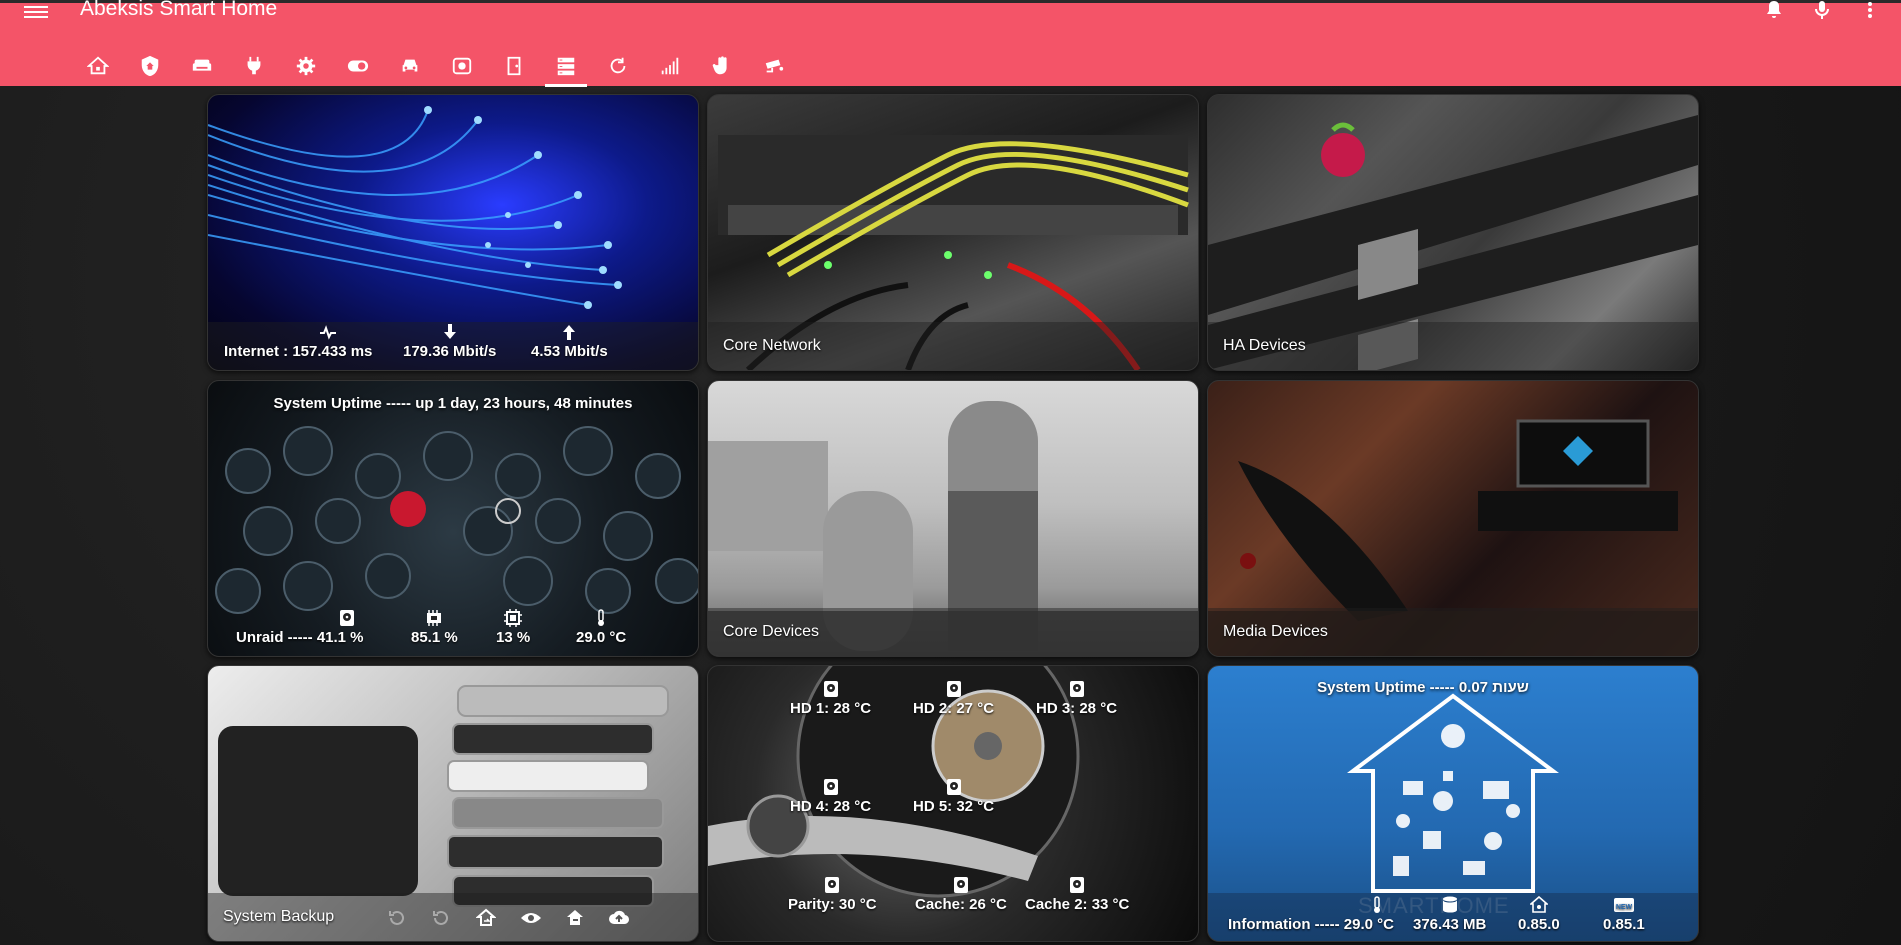 The image size is (1901, 945). Describe the element at coordinates (434, 627) in the screenshot. I see `ram-stat: 85.1 %` at that location.